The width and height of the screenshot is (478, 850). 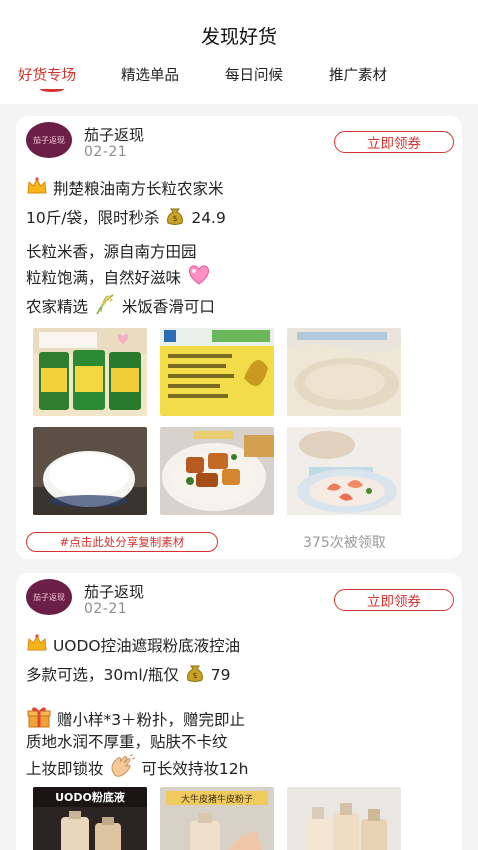 What do you see at coordinates (47, 74) in the screenshot?
I see `tab-haohuo: 好货专场` at bounding box center [47, 74].